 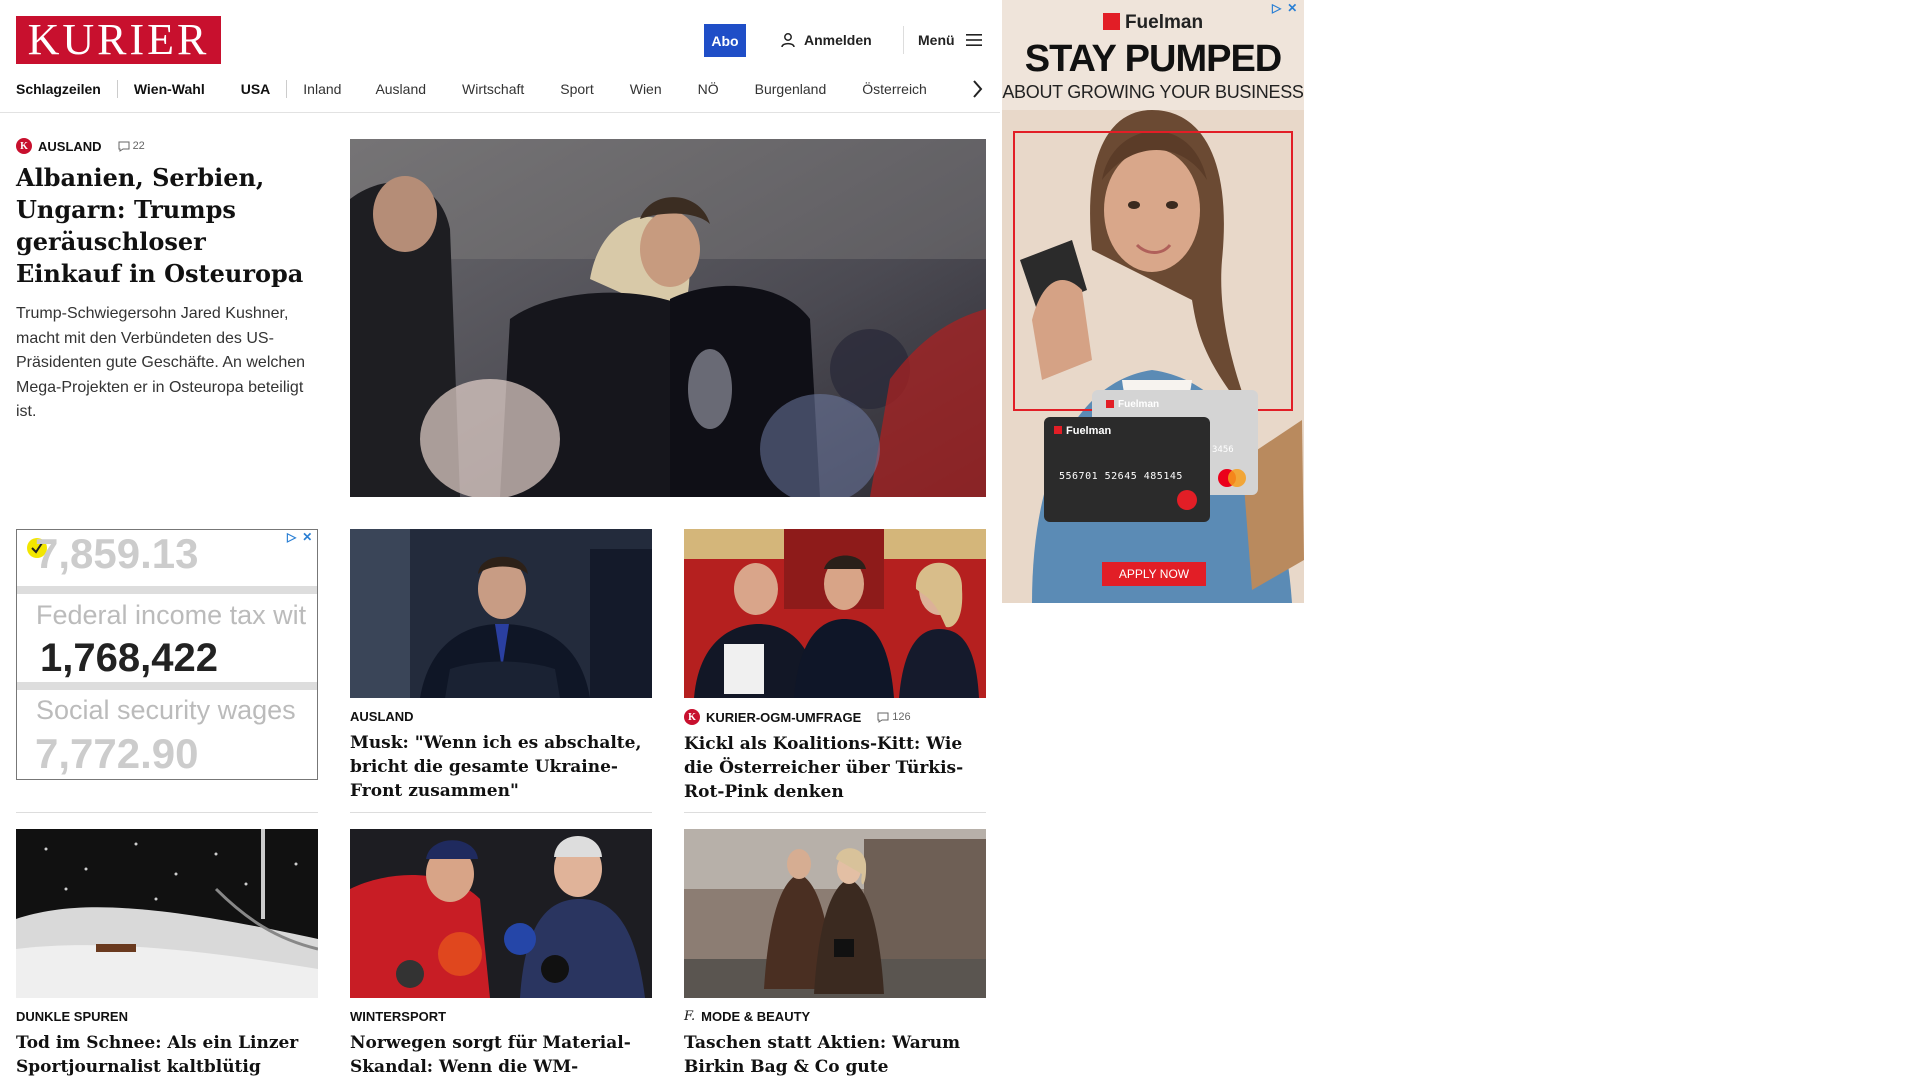 I want to click on card-digits: 3456, so click(x=1223, y=450).